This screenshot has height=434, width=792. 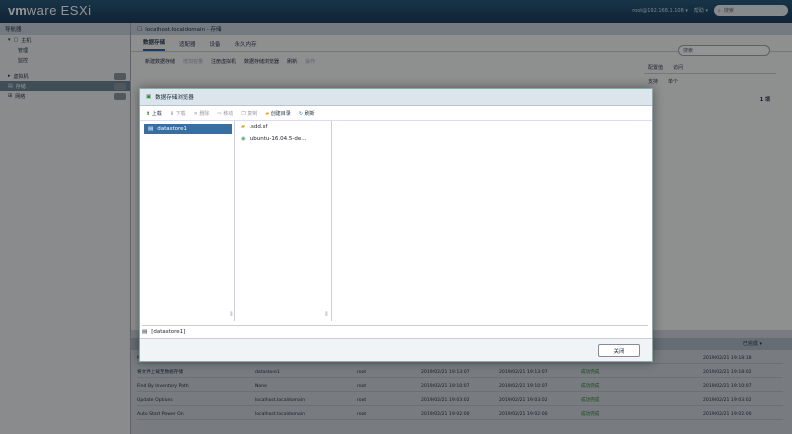 What do you see at coordinates (283, 221) in the screenshot?
I see `folder-column: ▰ .sdd.sf ◉ ubuntu-16.04.5-de... ⦀` at bounding box center [283, 221].